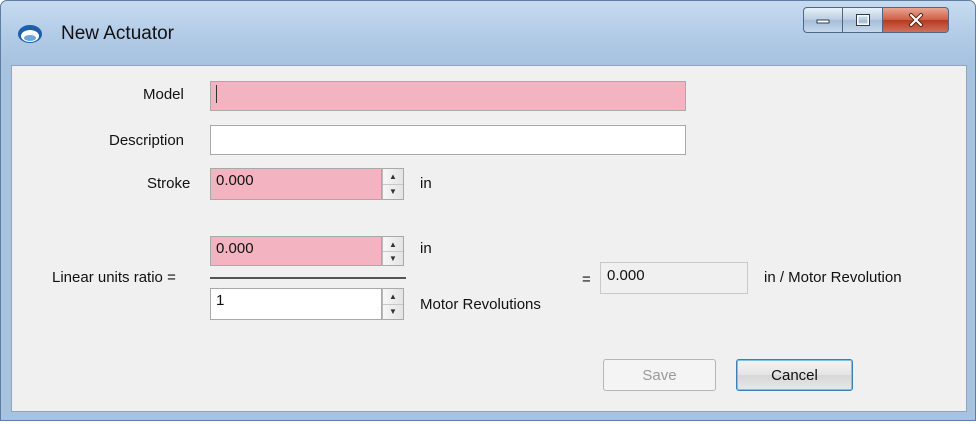  I want to click on ratio-numerator-unit: in, so click(426, 248).